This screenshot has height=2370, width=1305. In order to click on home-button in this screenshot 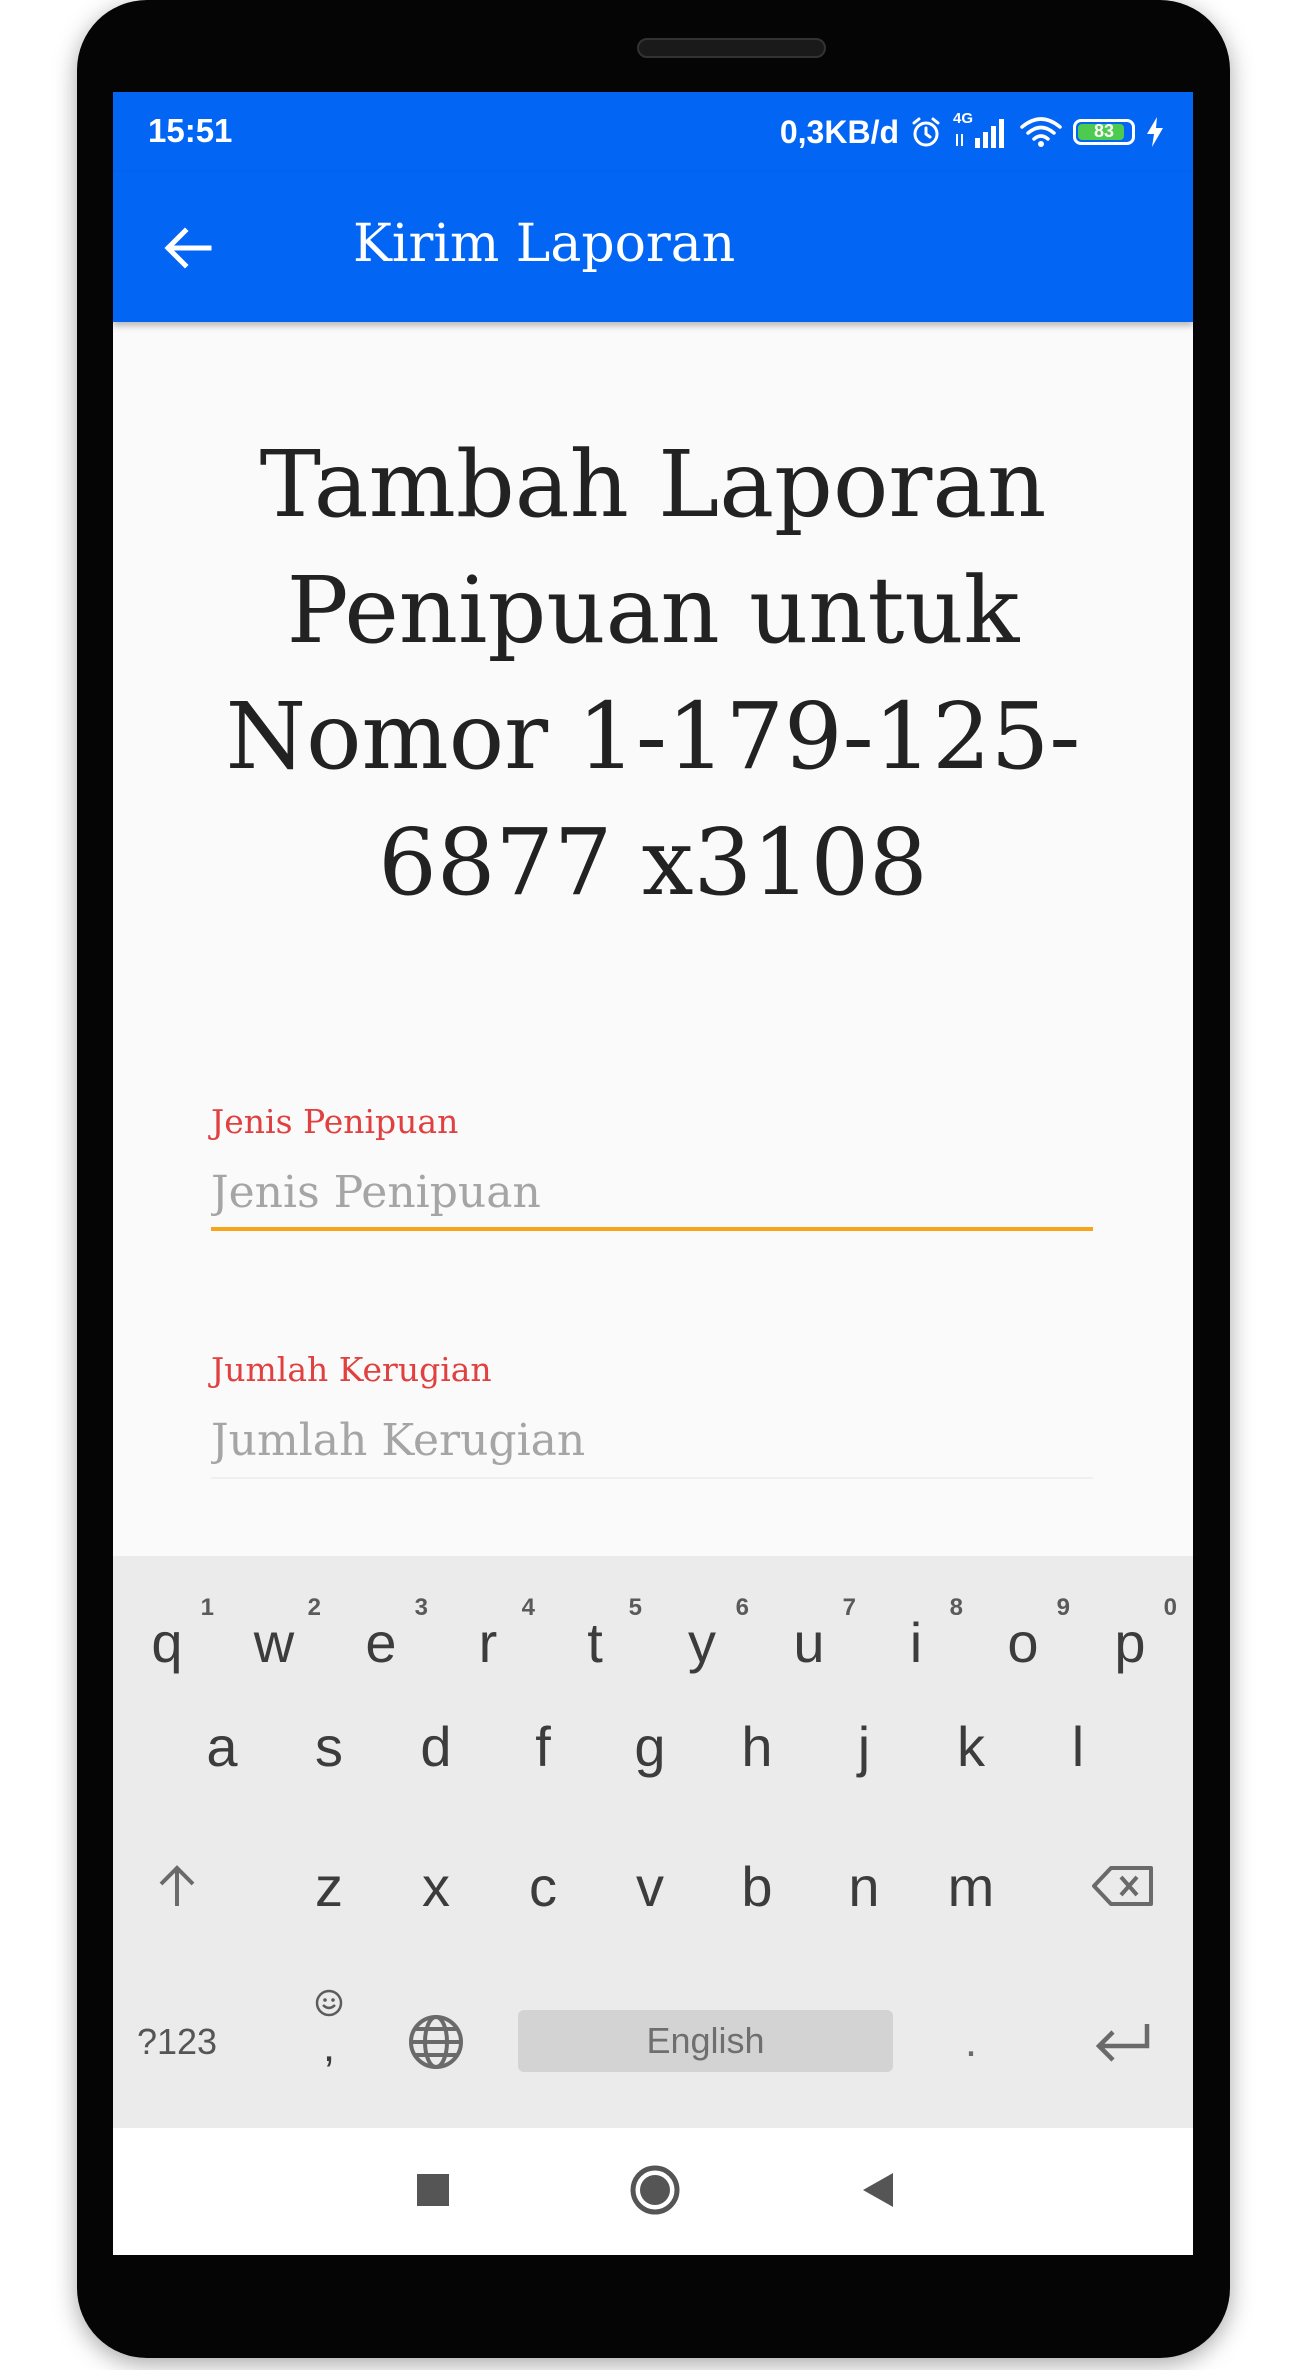, I will do `click(655, 2190)`.